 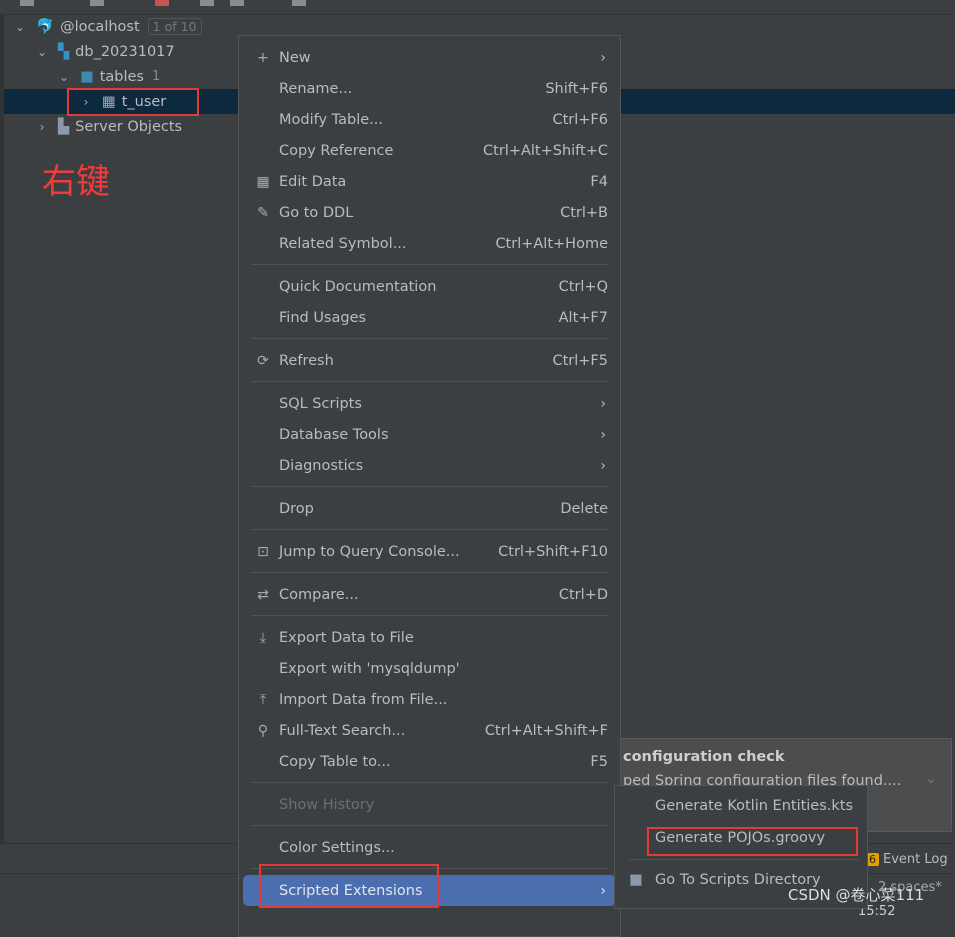 I want to click on menu-item-new: + New ›, so click(x=429, y=57).